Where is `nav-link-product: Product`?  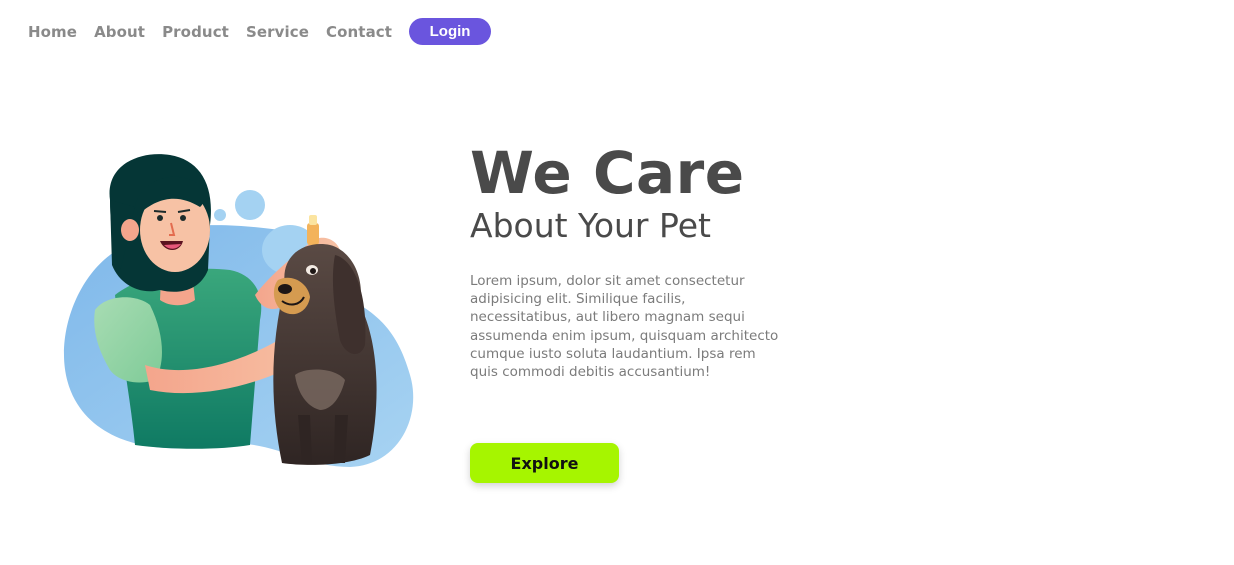 nav-link-product: Product is located at coordinates (195, 32).